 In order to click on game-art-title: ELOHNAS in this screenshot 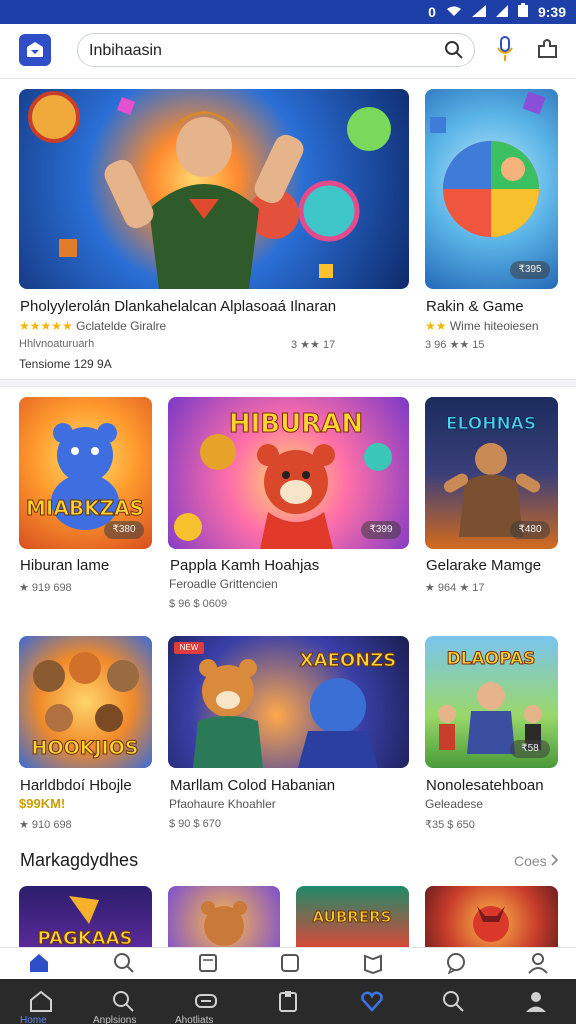, I will do `click(491, 424)`.